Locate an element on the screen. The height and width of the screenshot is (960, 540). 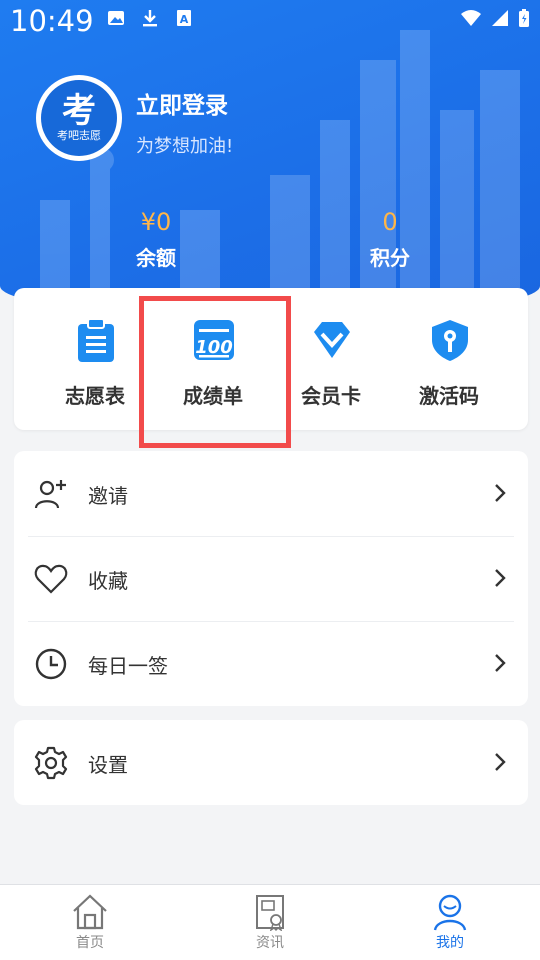
tab-news: 资讯 is located at coordinates (270, 922).